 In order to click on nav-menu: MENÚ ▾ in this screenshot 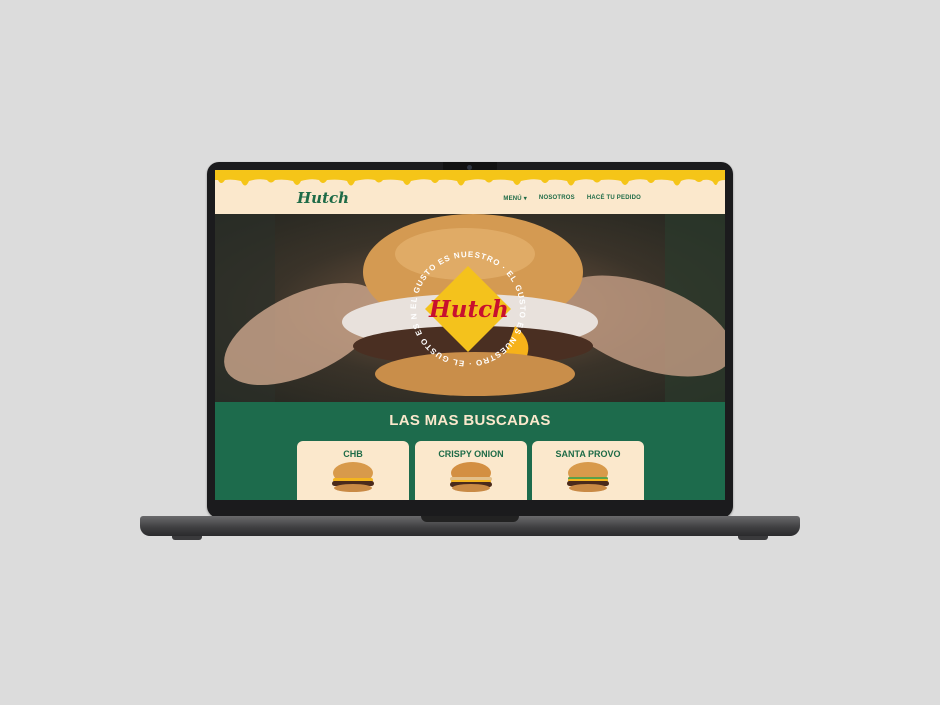, I will do `click(515, 198)`.